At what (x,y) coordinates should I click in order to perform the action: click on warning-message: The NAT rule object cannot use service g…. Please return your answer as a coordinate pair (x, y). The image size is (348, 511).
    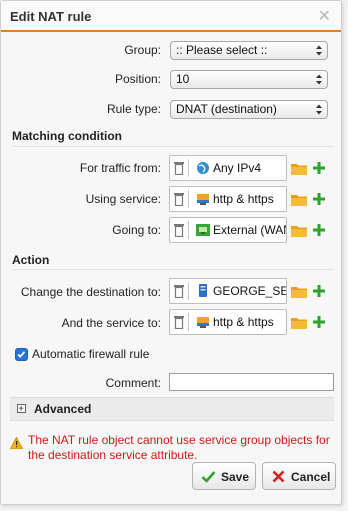
    Looking at the image, I should click on (179, 447).